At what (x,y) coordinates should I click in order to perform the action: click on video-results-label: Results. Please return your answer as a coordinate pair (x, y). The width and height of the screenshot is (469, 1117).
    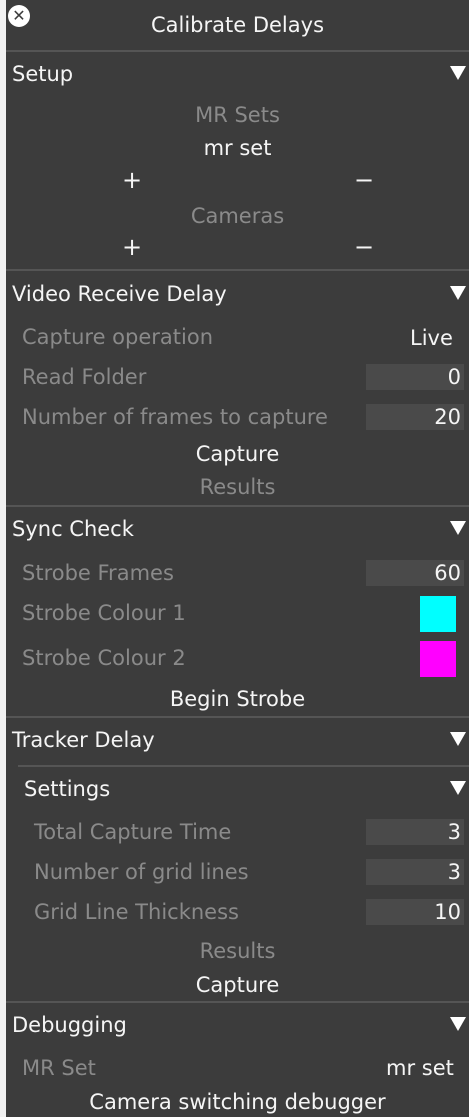
    Looking at the image, I should click on (237, 487).